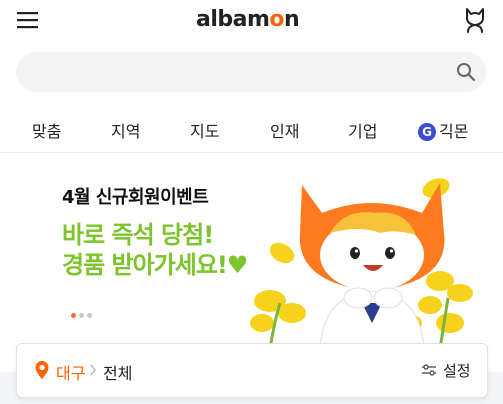 The image size is (503, 404). Describe the element at coordinates (454, 131) in the screenshot. I see `tab-gigmon-label: 긱몬` at that location.